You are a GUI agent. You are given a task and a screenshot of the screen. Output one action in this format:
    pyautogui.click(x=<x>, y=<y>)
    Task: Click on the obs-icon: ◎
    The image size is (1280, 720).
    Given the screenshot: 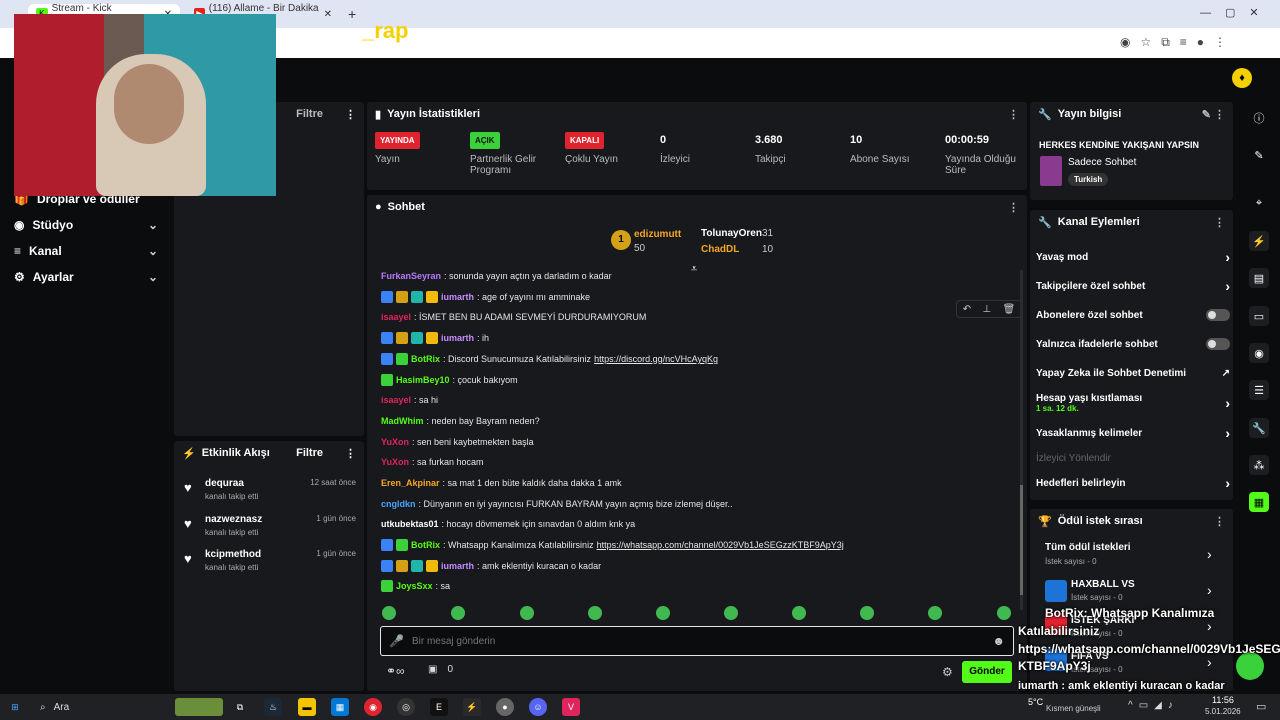 What is the action you would take?
    pyautogui.click(x=406, y=707)
    